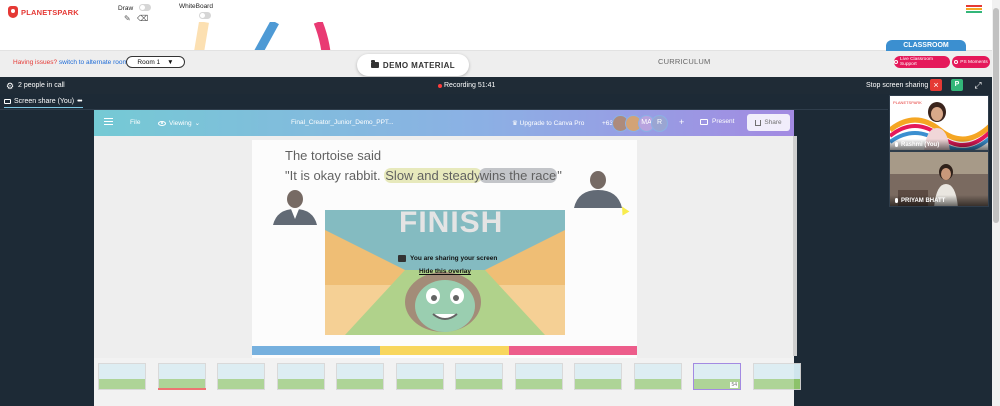  Describe the element at coordinates (996, 115) in the screenshot. I see `page-scrollbar-thumb` at that location.